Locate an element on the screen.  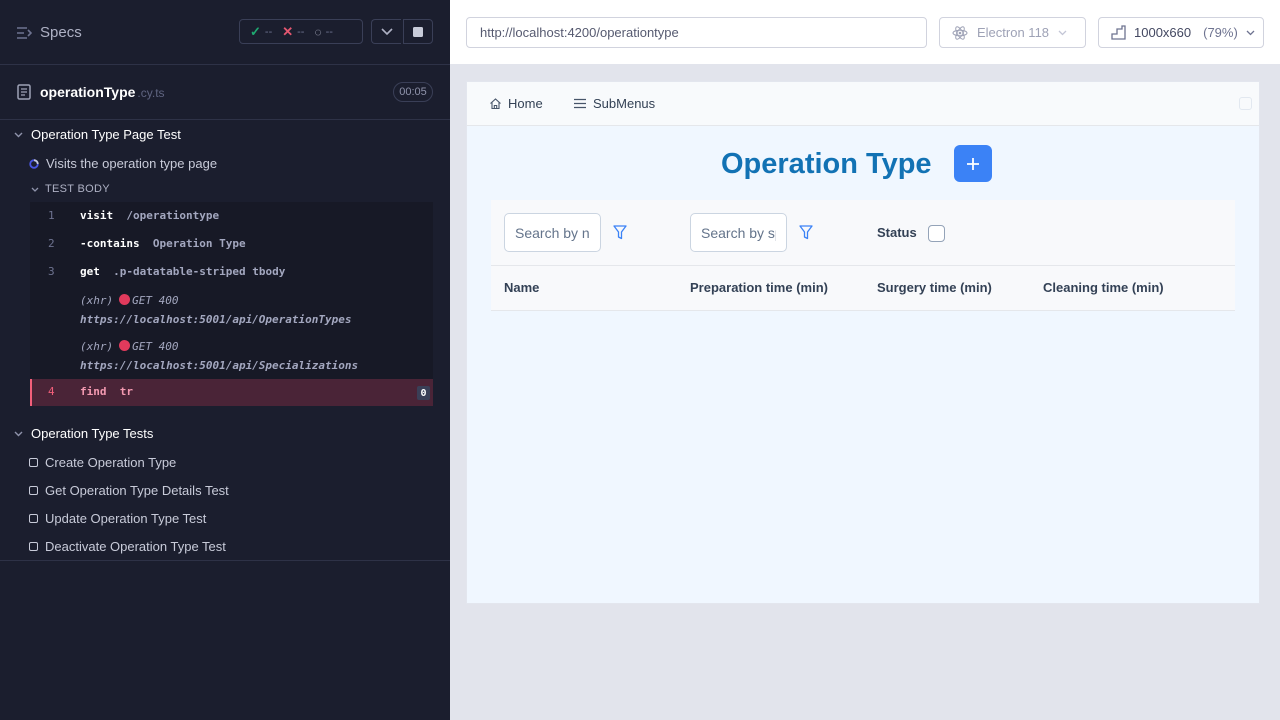
specs-label: Specs is located at coordinates (61, 32).